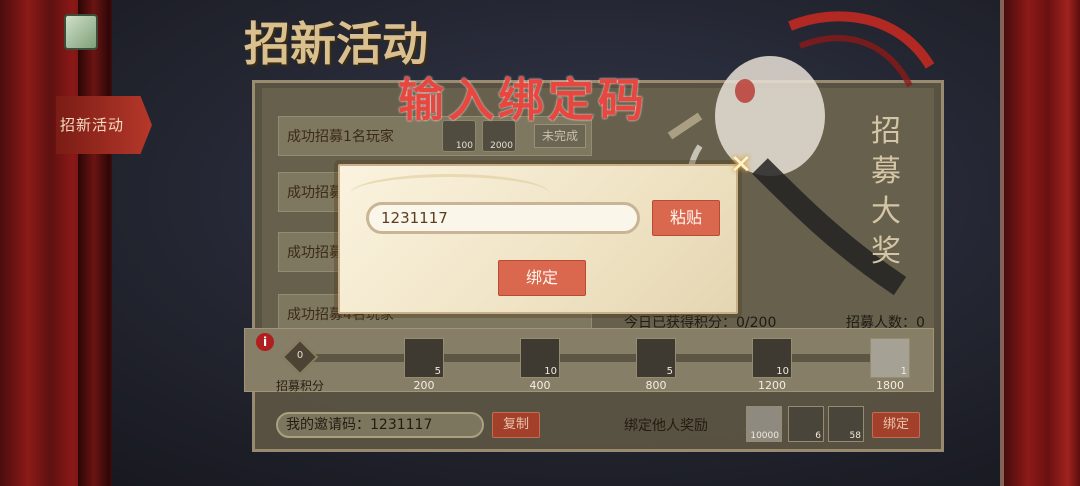  What do you see at coordinates (1002, 243) in the screenshot?
I see `right-curtain-edge` at bounding box center [1002, 243].